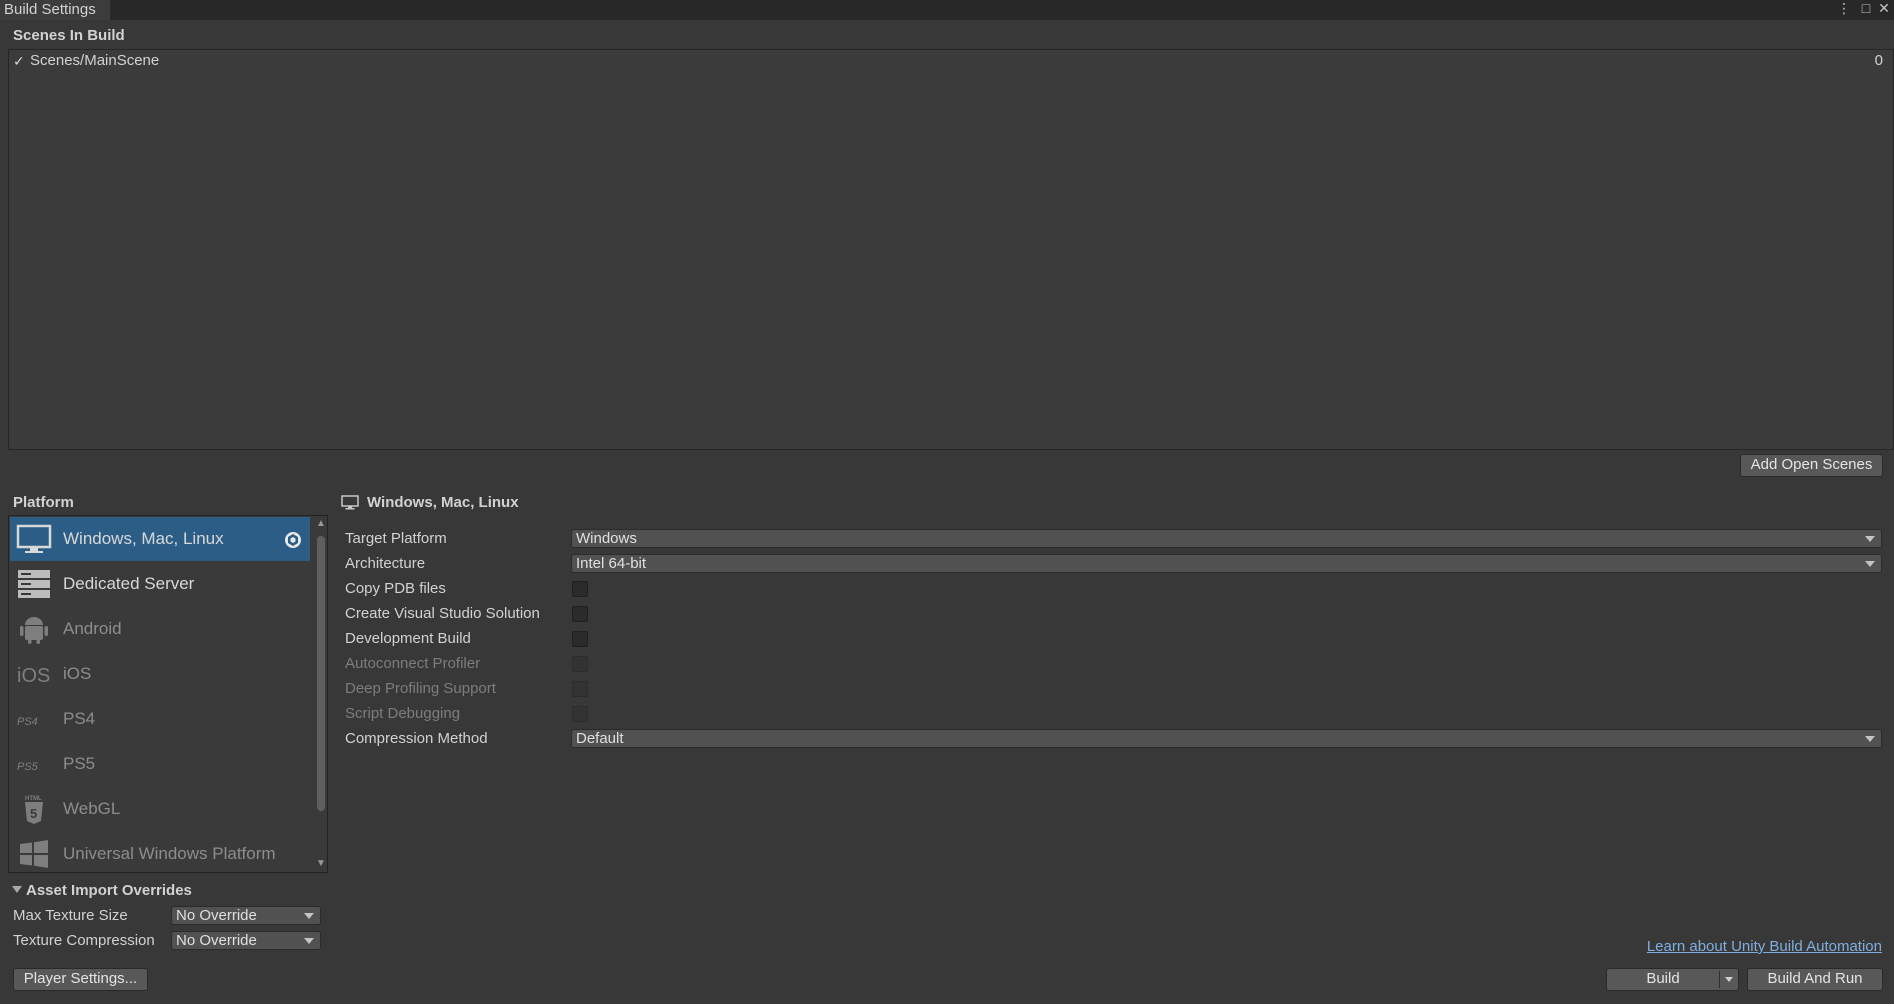 The height and width of the screenshot is (1004, 1894). I want to click on copy-pdb-label: Copy PDB files, so click(395, 588).